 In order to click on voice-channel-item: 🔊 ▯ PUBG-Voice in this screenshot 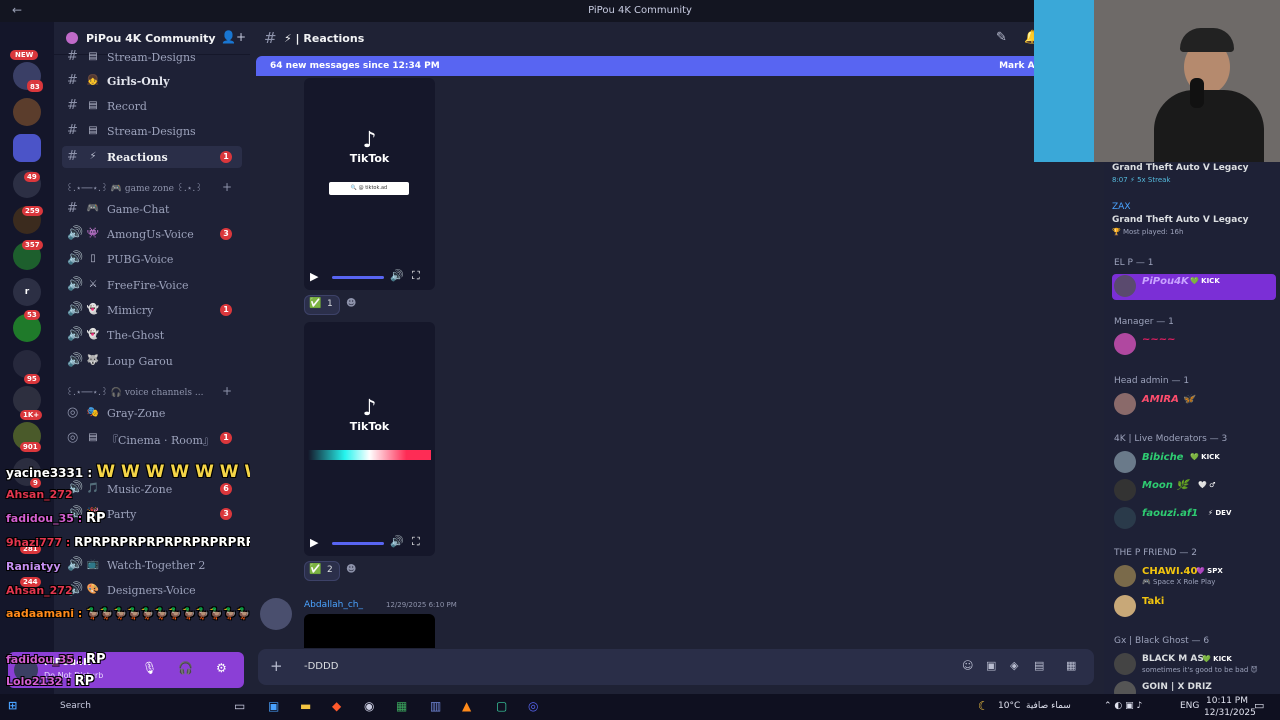, I will do `click(152, 259)`.